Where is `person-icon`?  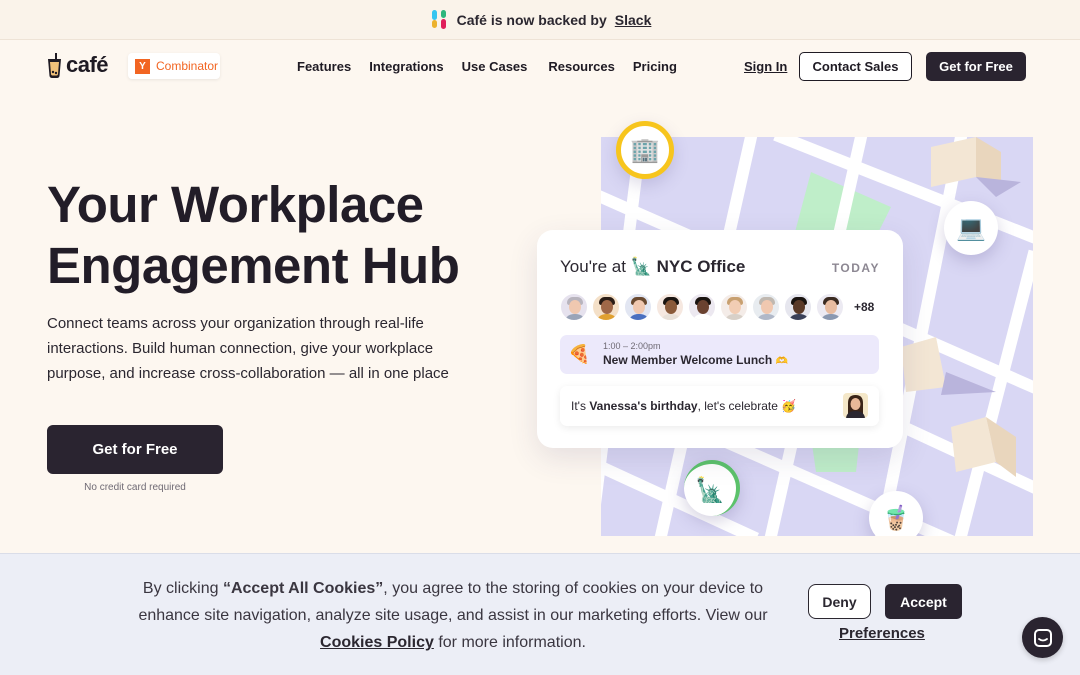
person-icon is located at coordinates (855, 406).